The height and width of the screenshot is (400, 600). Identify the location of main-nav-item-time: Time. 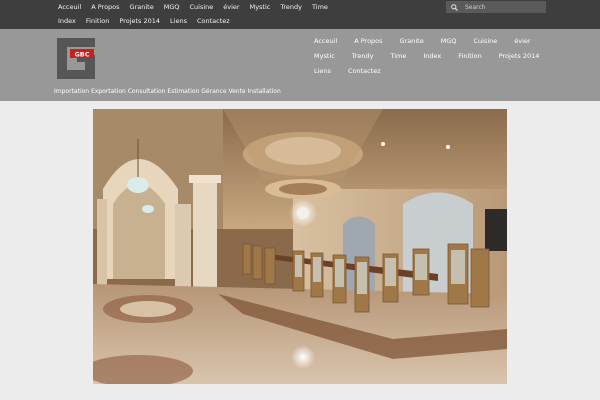
(398, 56).